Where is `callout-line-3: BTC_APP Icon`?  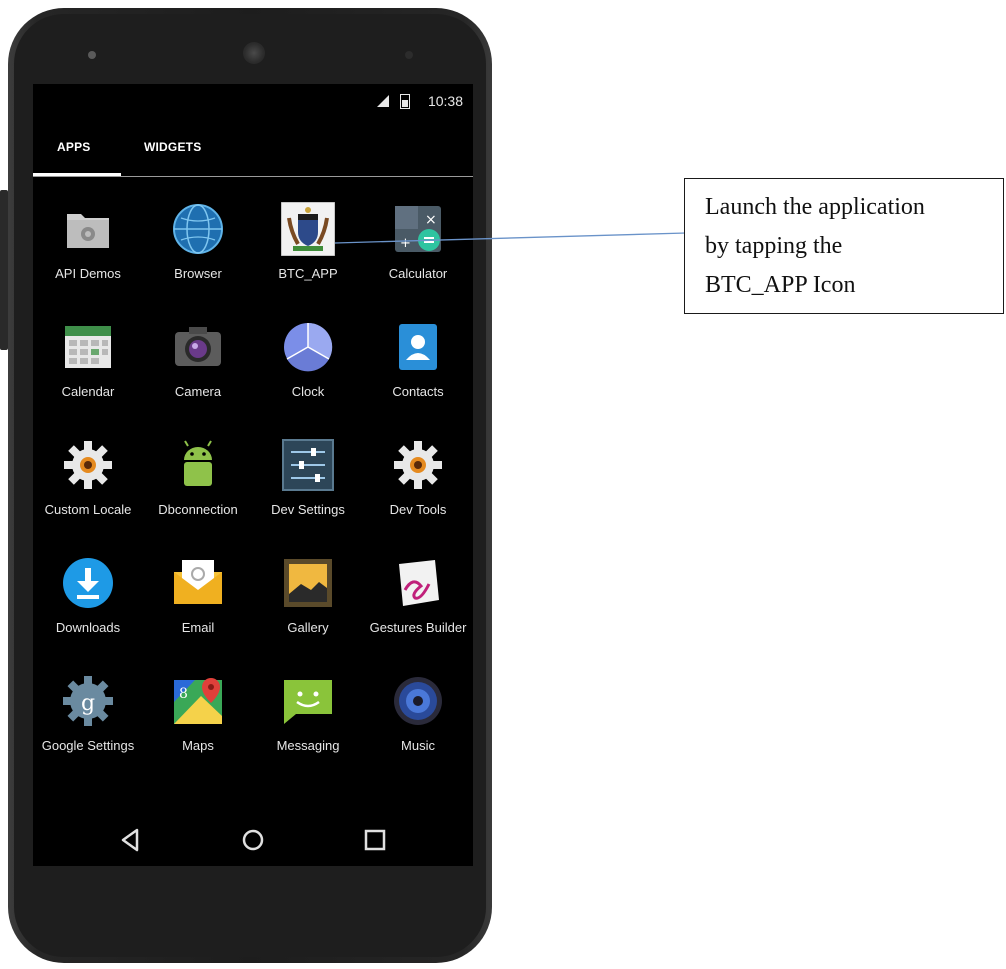
callout-line-3: BTC_APP Icon is located at coordinates (780, 285).